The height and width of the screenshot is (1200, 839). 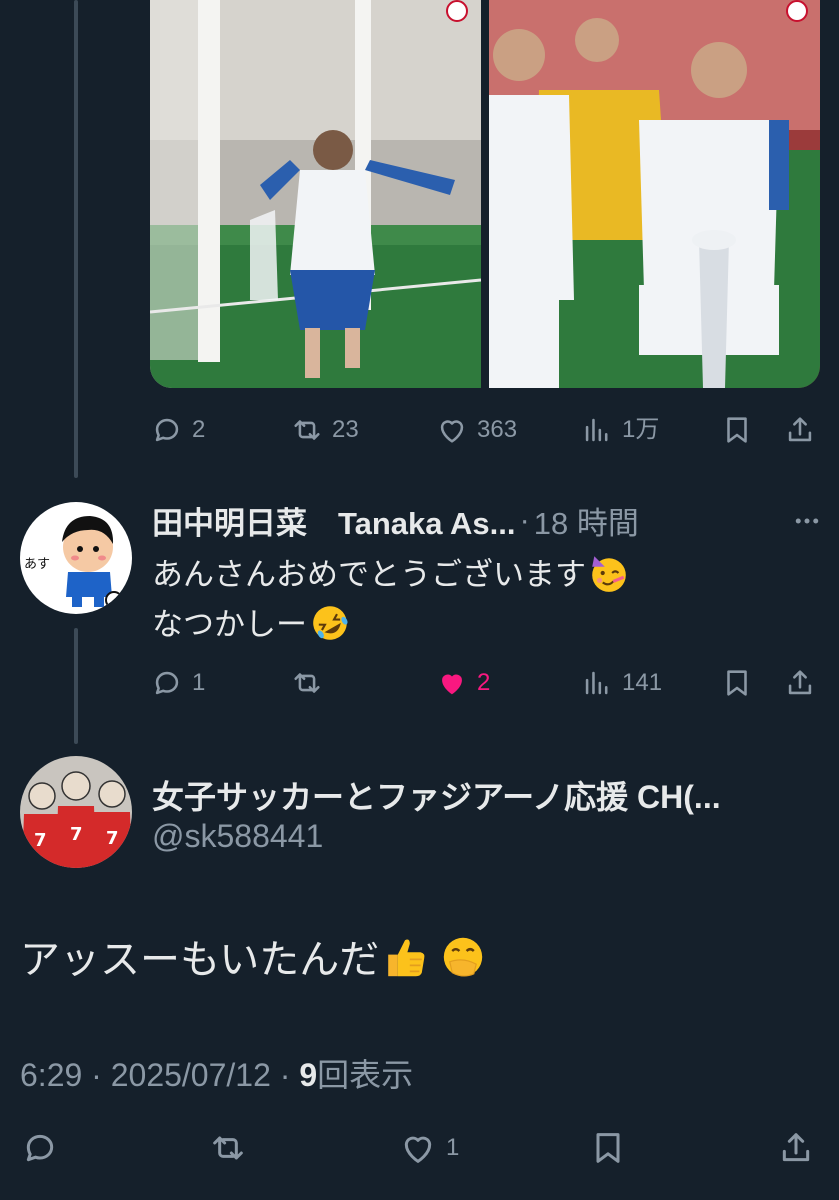 What do you see at coordinates (199, 682) in the screenshot?
I see `reply-count: 1` at bounding box center [199, 682].